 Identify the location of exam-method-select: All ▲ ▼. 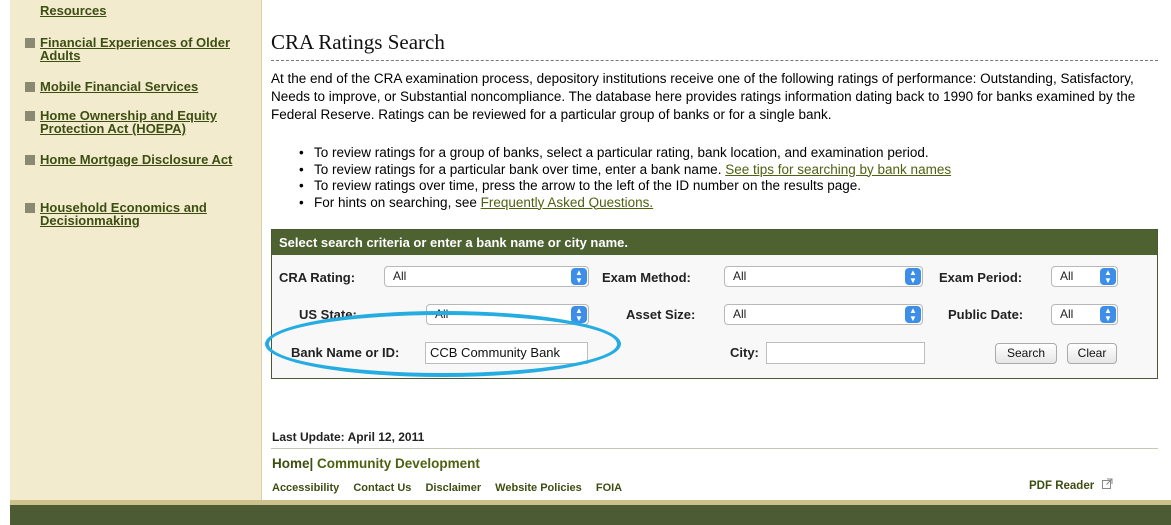
(823, 276).